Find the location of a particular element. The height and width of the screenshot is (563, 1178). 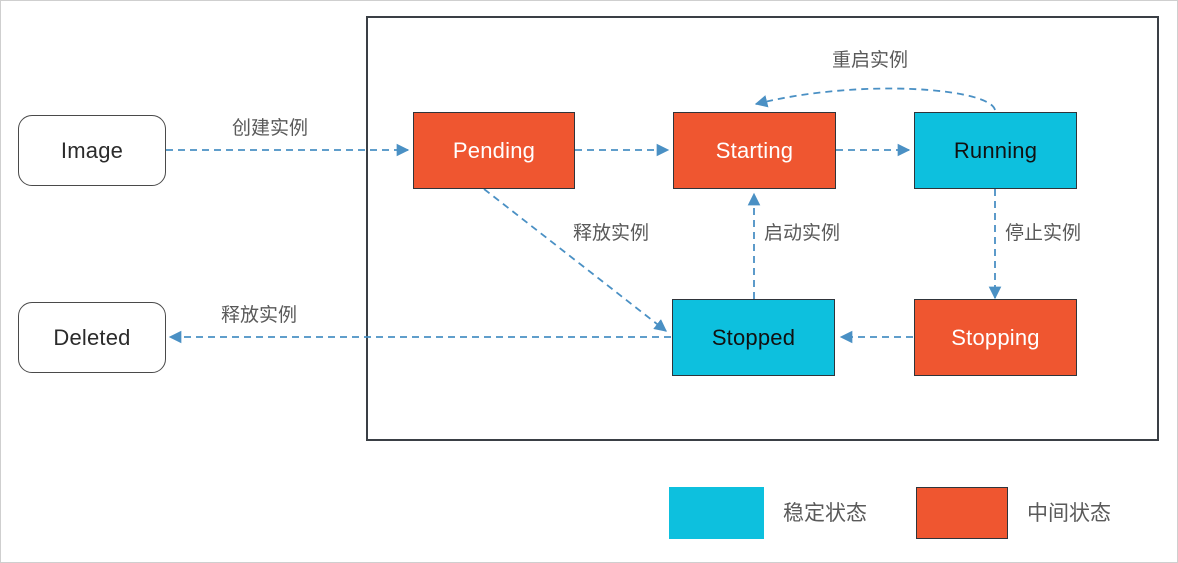

legend-swatch-stable is located at coordinates (716, 513).